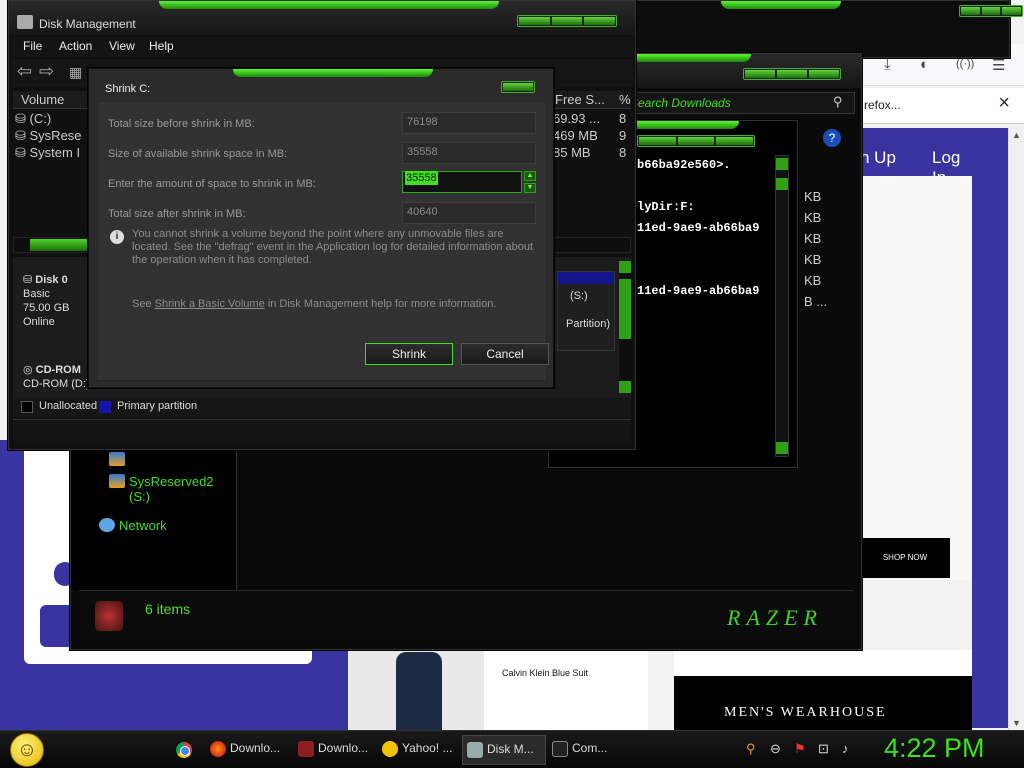  What do you see at coordinates (518, 87) in the screenshot?
I see `close-button` at bounding box center [518, 87].